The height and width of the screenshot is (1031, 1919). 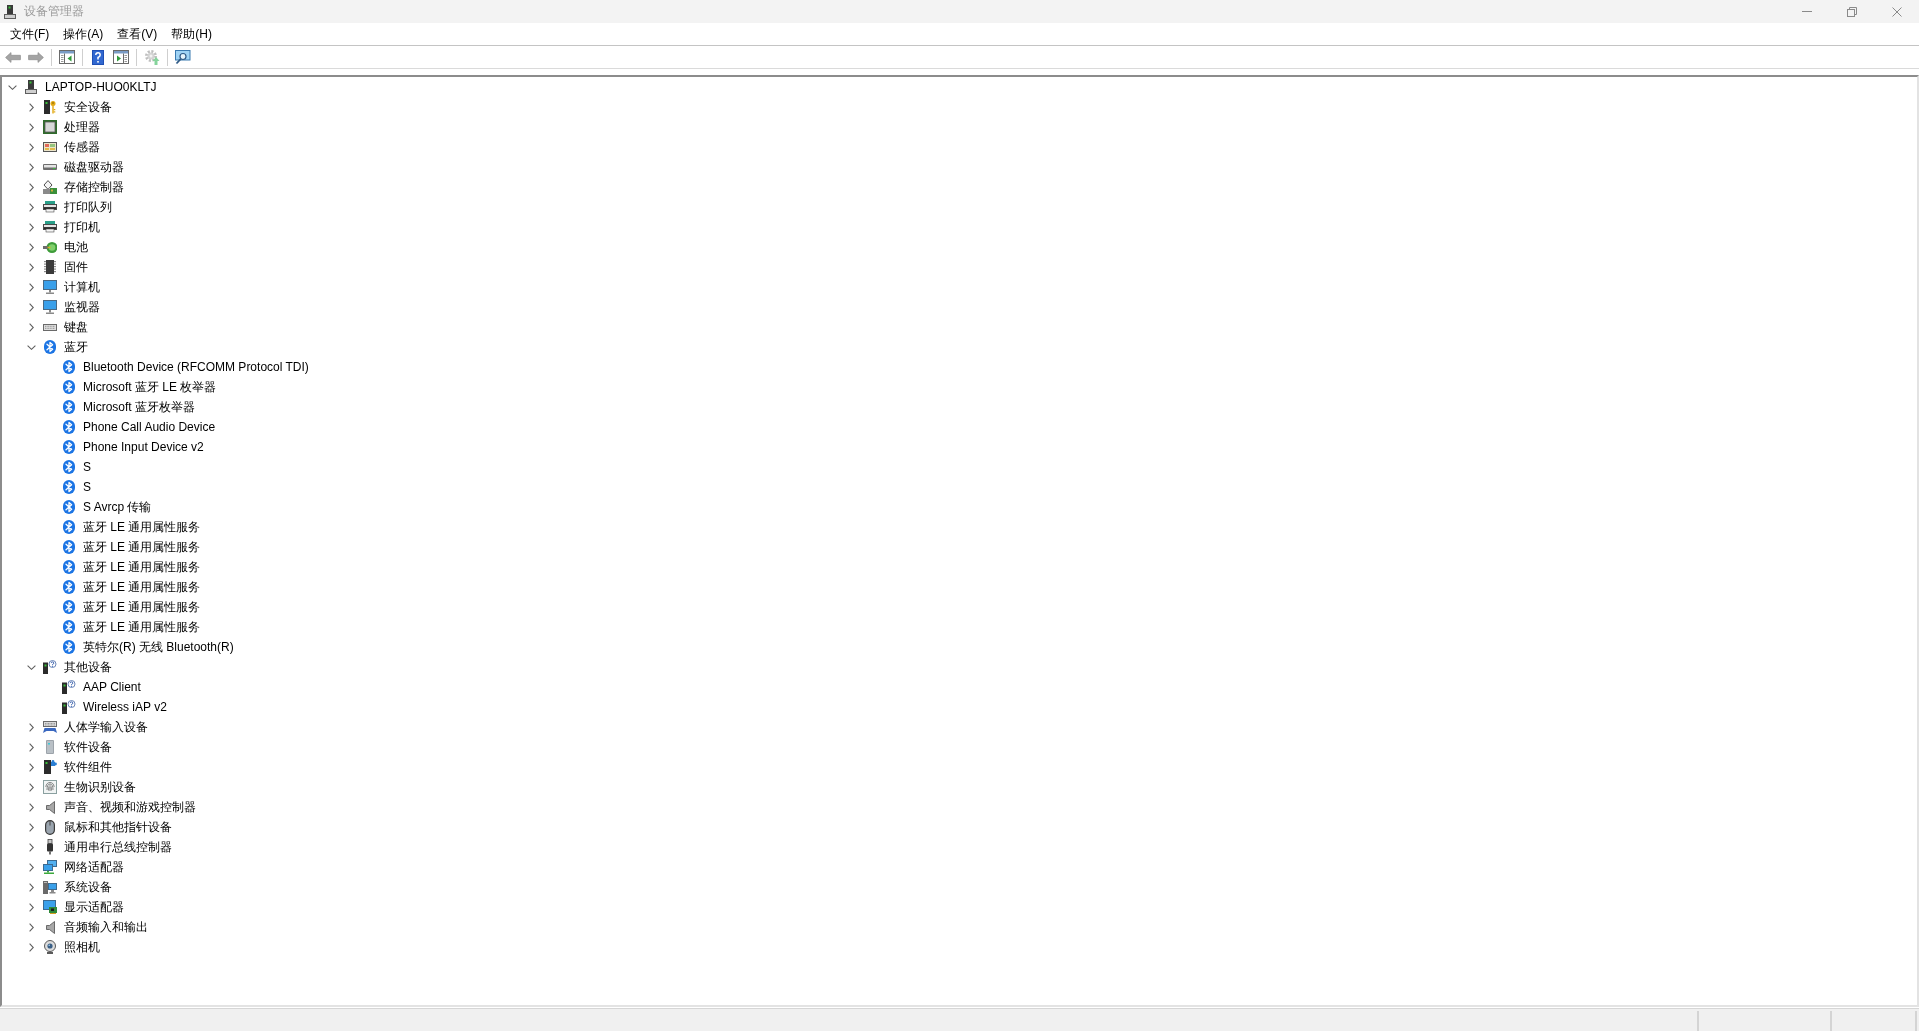 What do you see at coordinates (88, 667) in the screenshot?
I see `tree-item: 其他设备` at bounding box center [88, 667].